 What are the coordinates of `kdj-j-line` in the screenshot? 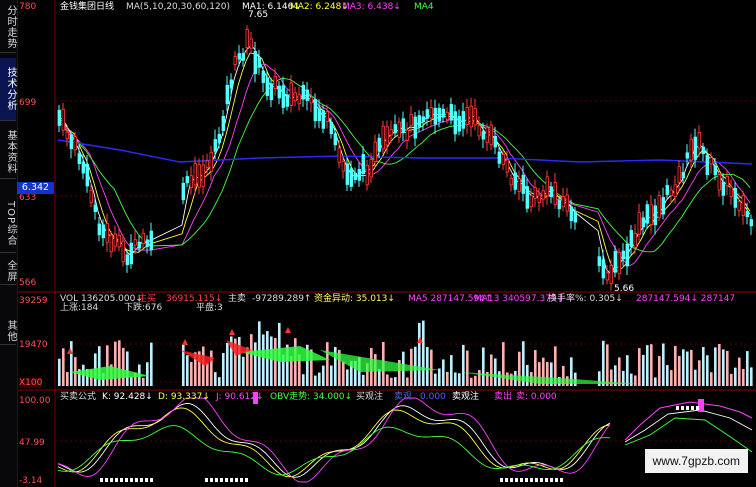 It's located at (334, 440).